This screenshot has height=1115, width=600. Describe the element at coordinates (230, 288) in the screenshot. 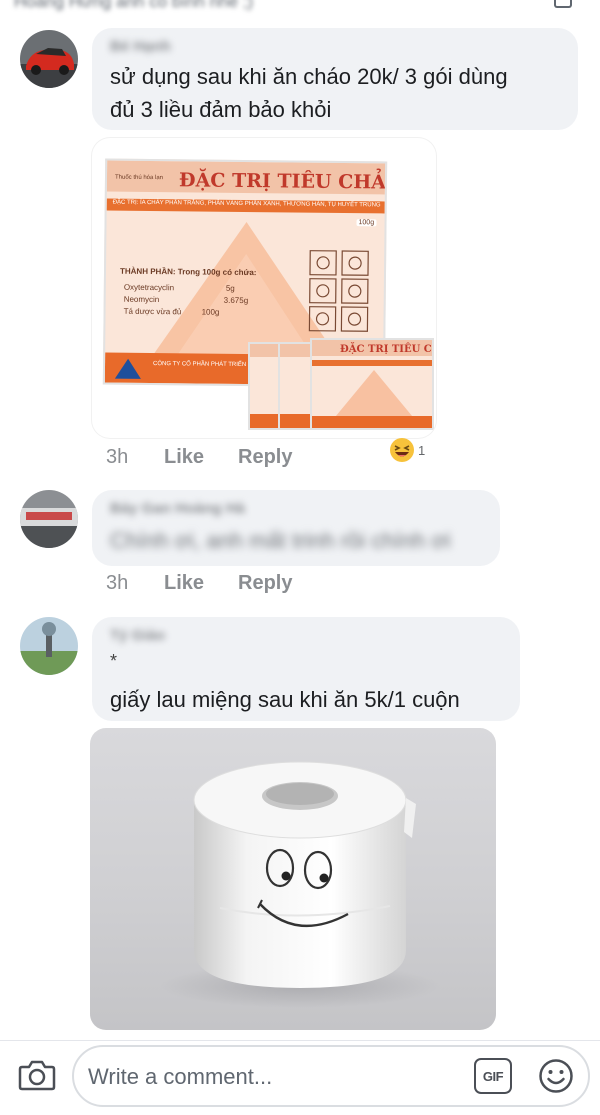

I see `ingredient-amount: 5g` at that location.